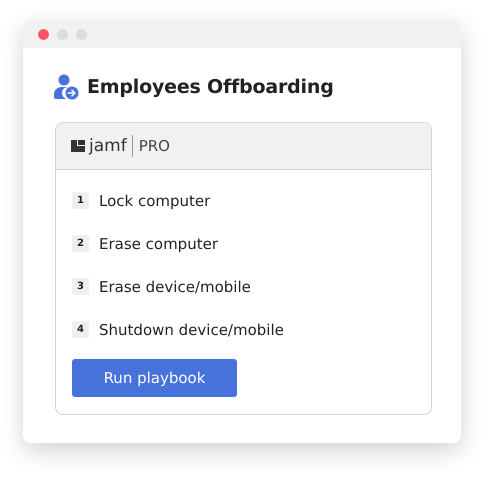 The height and width of the screenshot is (477, 492). I want to click on step-number: 3, so click(80, 286).